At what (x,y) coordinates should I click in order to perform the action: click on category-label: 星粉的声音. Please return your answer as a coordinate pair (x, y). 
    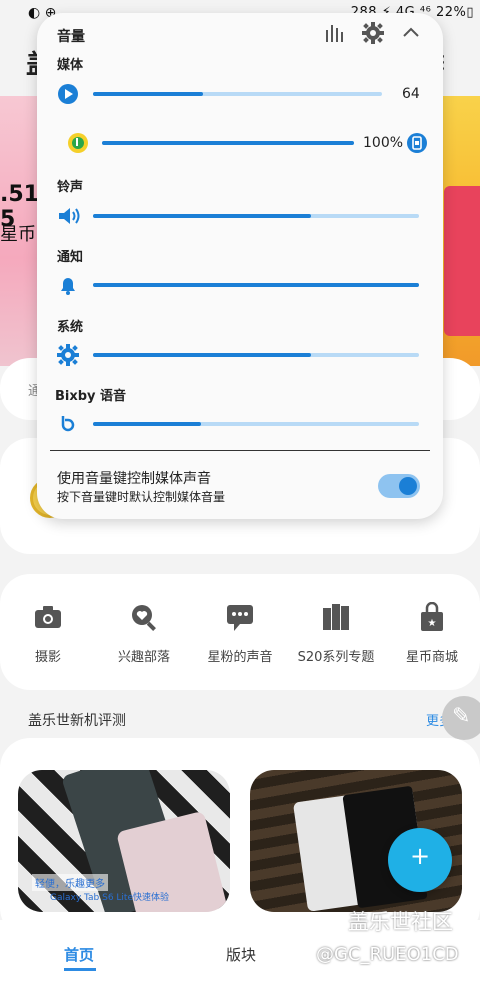
    Looking at the image, I should click on (240, 657).